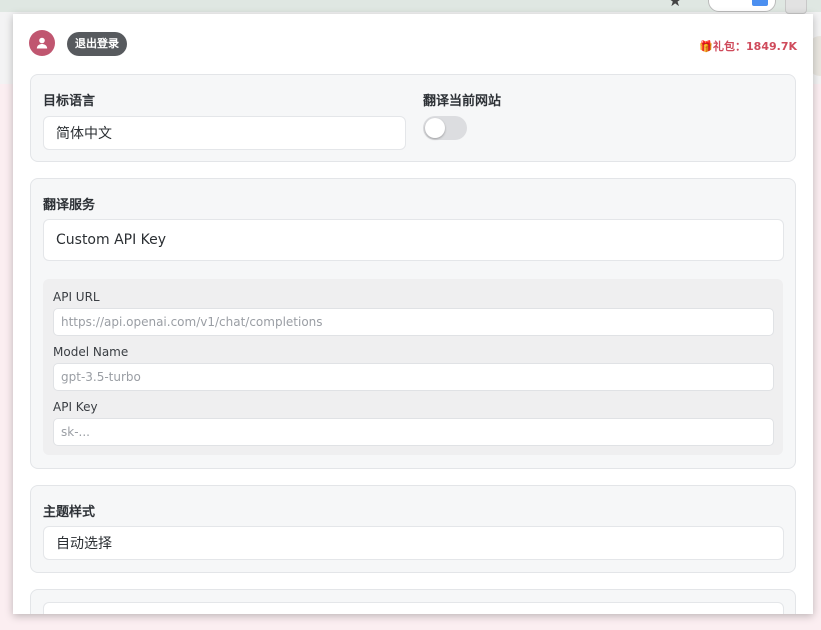 The height and width of the screenshot is (630, 821). I want to click on api-url-label: API URL, so click(76, 297).